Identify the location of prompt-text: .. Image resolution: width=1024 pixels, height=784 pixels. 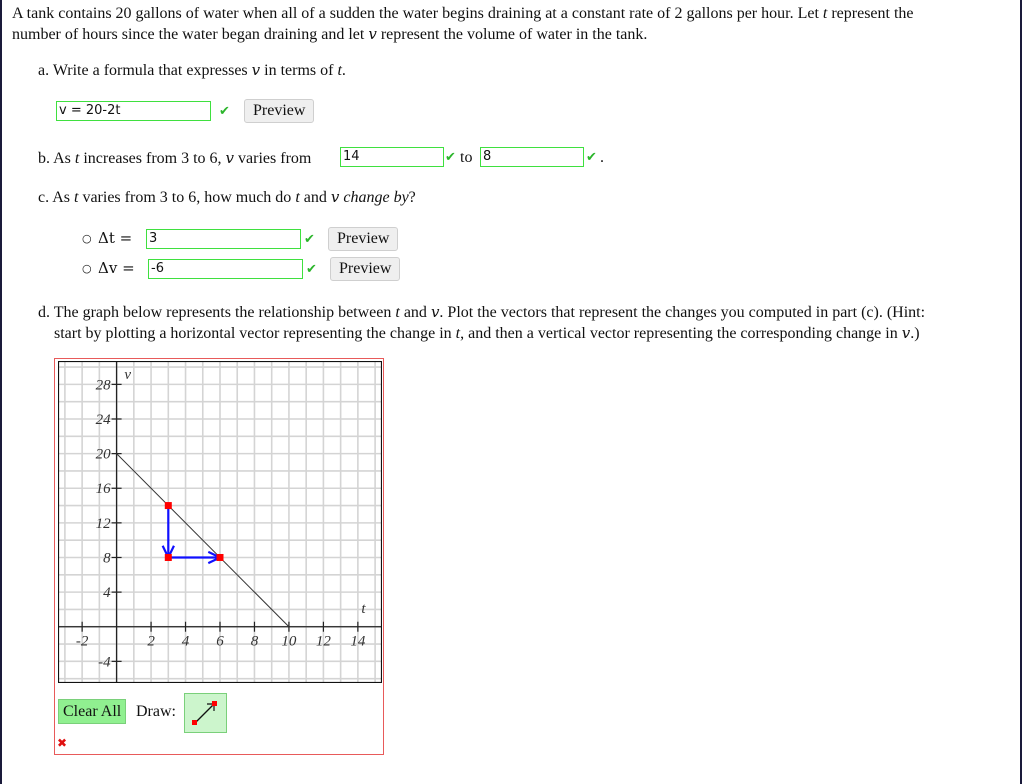
(343, 70).